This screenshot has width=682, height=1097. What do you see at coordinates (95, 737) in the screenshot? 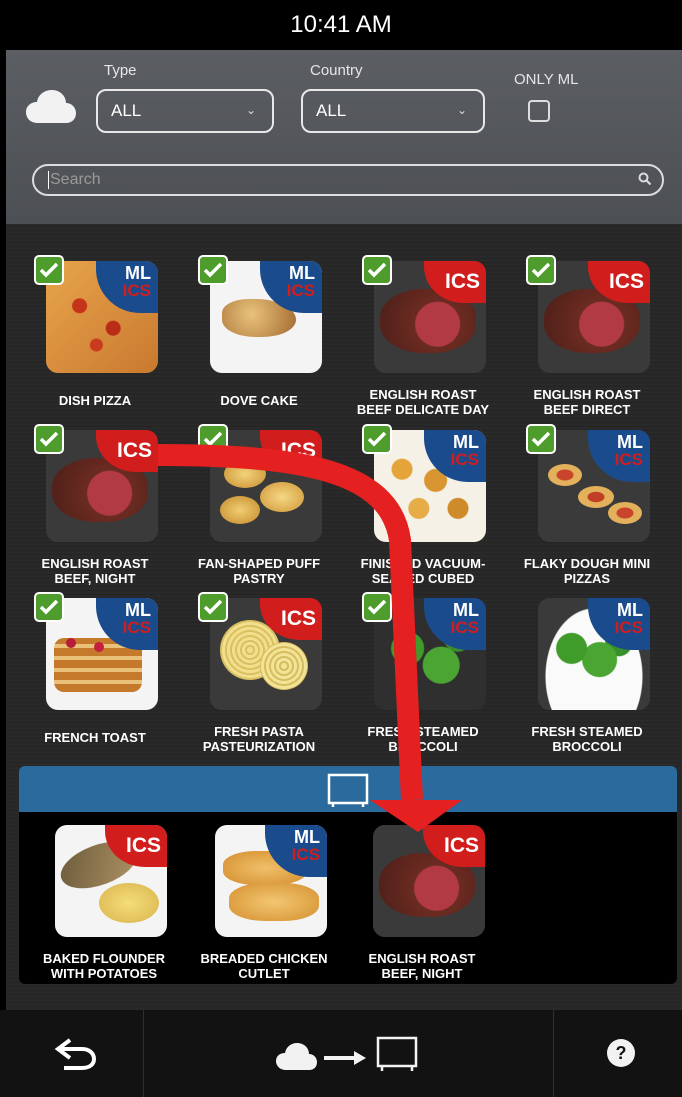
I see `recipe-name: FRENCH TOAST` at bounding box center [95, 737].